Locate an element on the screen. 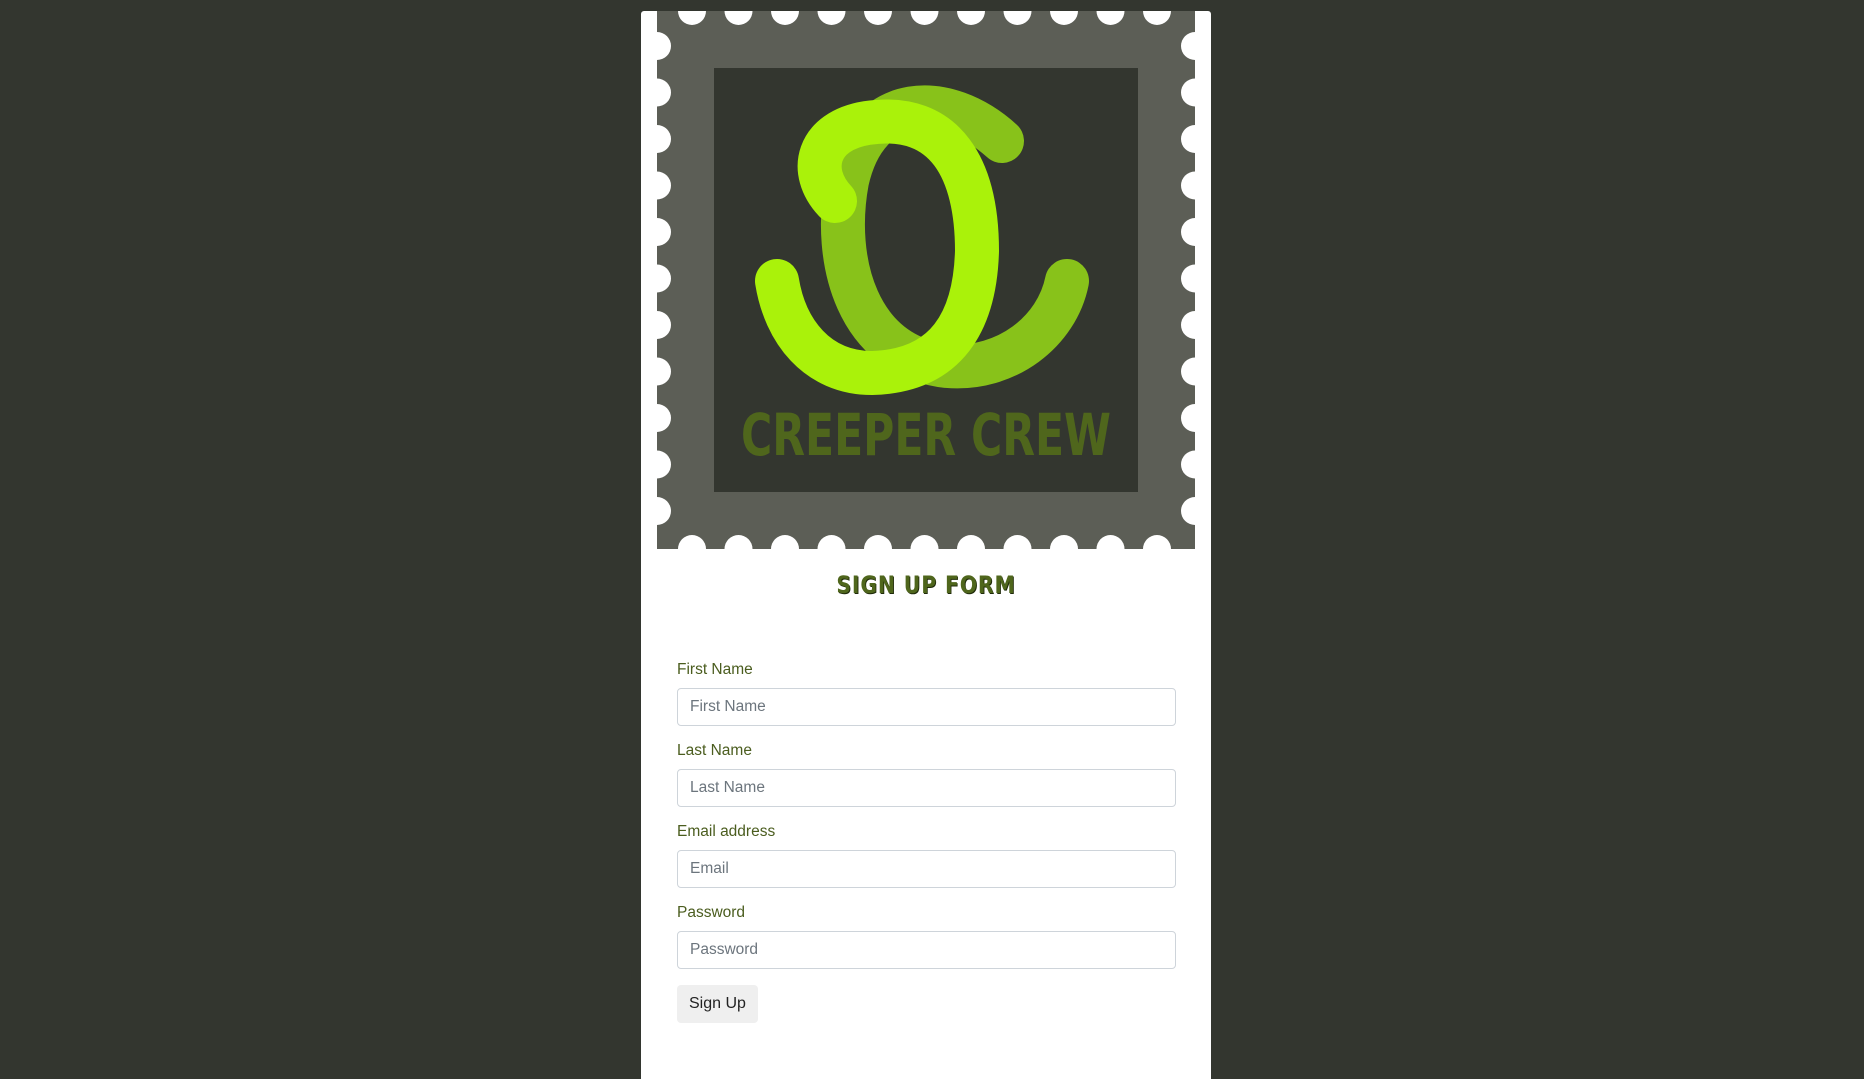 Image resolution: width=1864 pixels, height=1079 pixels. first-name-input is located at coordinates (926, 707).